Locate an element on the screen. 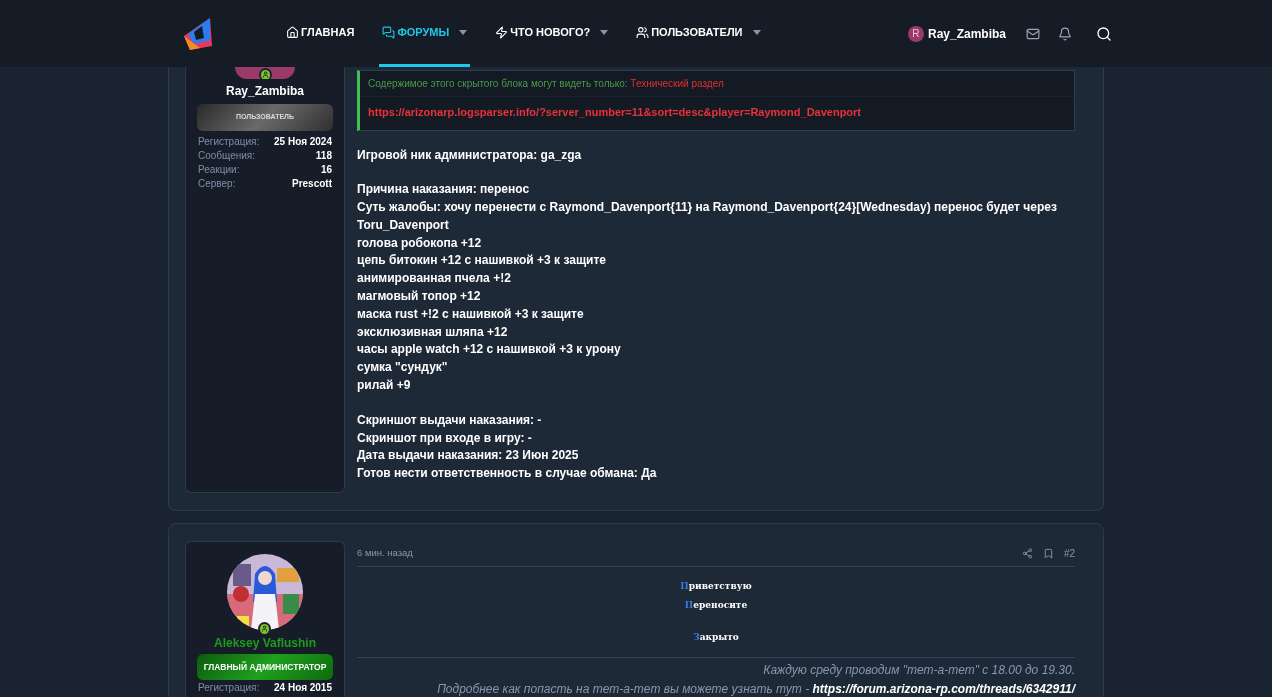 This screenshot has height=697, width=1272. post-text-line: магмовый топор +12 is located at coordinates (419, 297).